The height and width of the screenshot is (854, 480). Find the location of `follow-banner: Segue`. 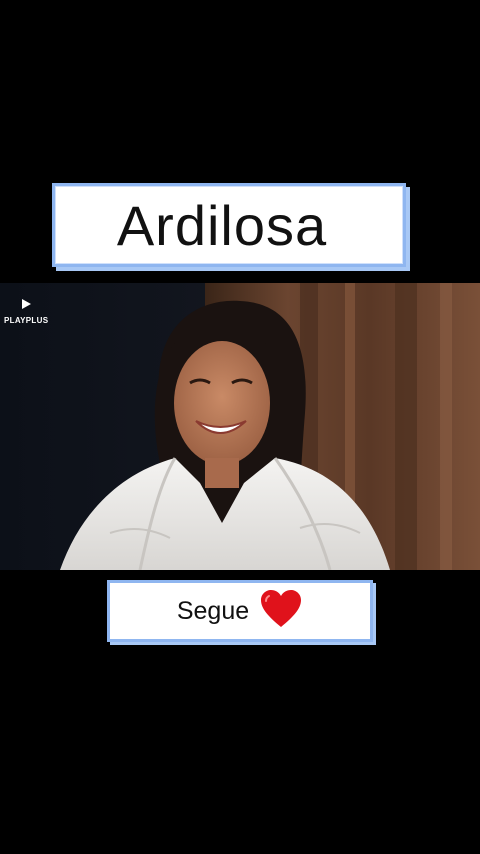

follow-banner: Segue is located at coordinates (240, 611).